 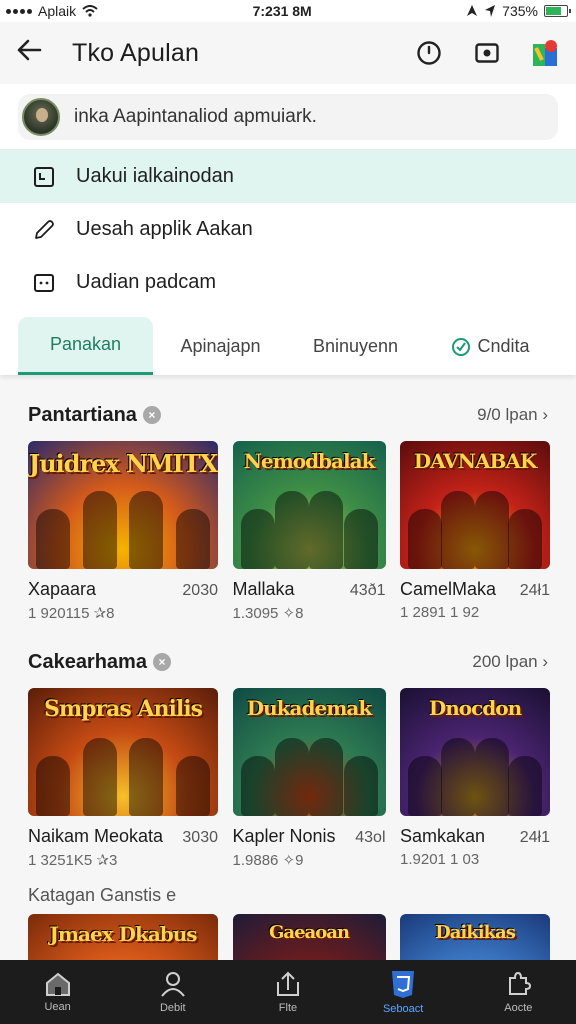 I want to click on game-card: Juidrex NMITX Xapaara 2030 1 920115 ✰8, so click(x=123, y=531).